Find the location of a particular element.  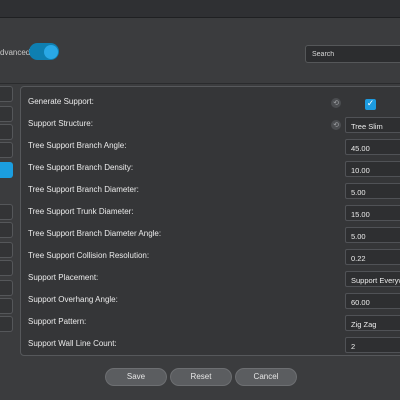

setting-label: Tree Support Branch Density: is located at coordinates (81, 167).